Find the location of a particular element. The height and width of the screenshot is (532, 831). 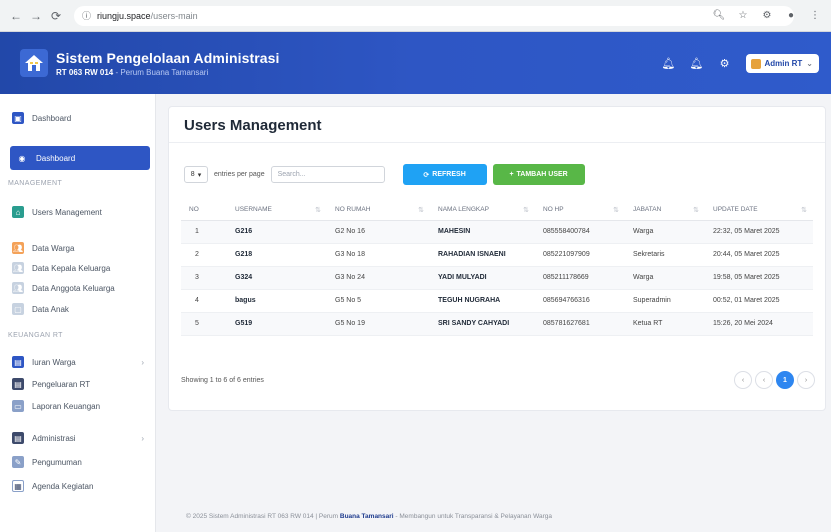

column-header: NO is located at coordinates (204, 210).